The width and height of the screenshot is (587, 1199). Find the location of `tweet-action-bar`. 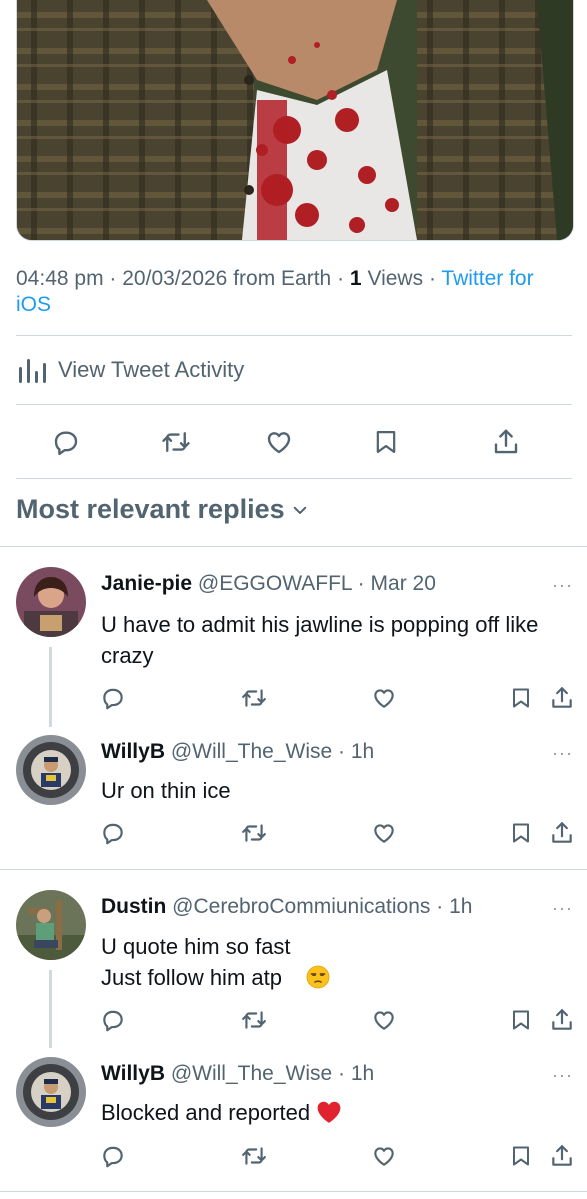

tweet-action-bar is located at coordinates (293, 442).